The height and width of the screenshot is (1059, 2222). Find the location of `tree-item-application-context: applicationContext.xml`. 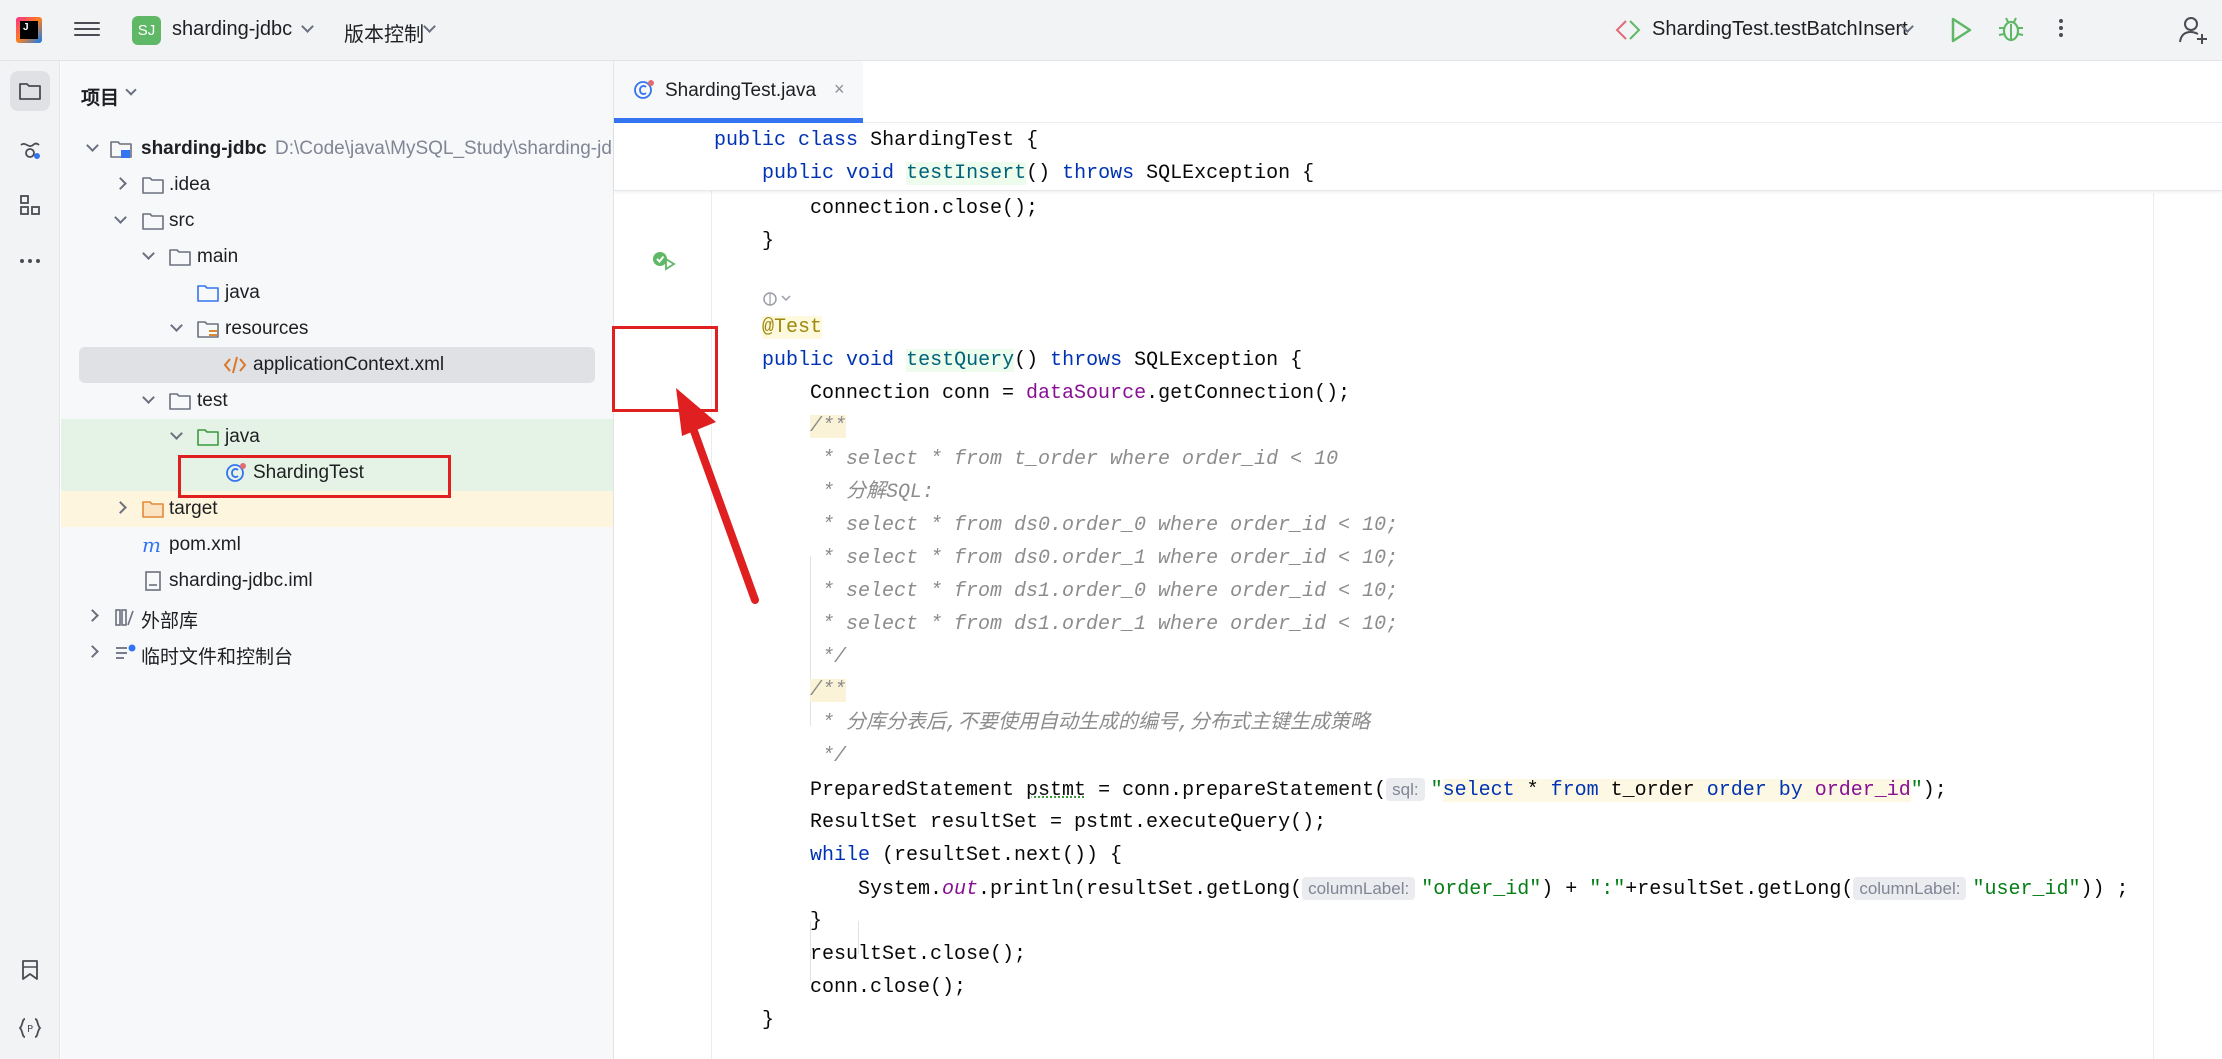

tree-item-application-context: applicationContext.xml is located at coordinates (337, 365).